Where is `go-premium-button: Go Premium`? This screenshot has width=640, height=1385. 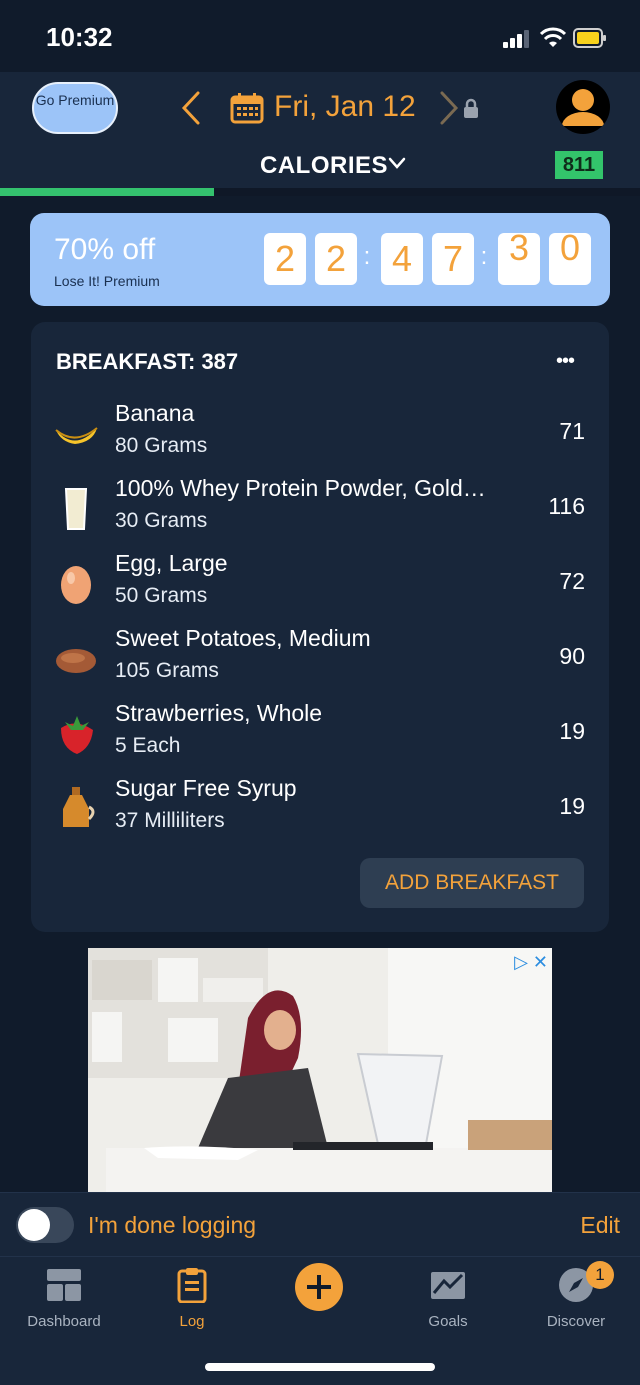 go-premium-button: Go Premium is located at coordinates (75, 108).